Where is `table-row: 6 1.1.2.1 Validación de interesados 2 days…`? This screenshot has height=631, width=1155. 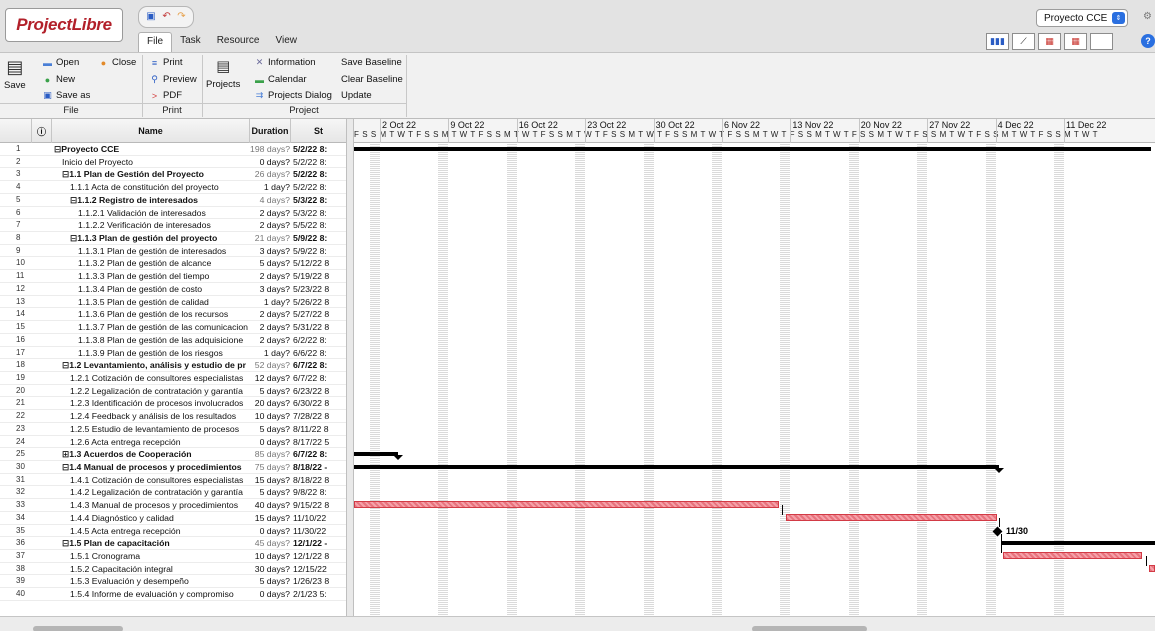 table-row: 6 1.1.2.1 Validación de interesados 2 days… is located at coordinates (173, 213).